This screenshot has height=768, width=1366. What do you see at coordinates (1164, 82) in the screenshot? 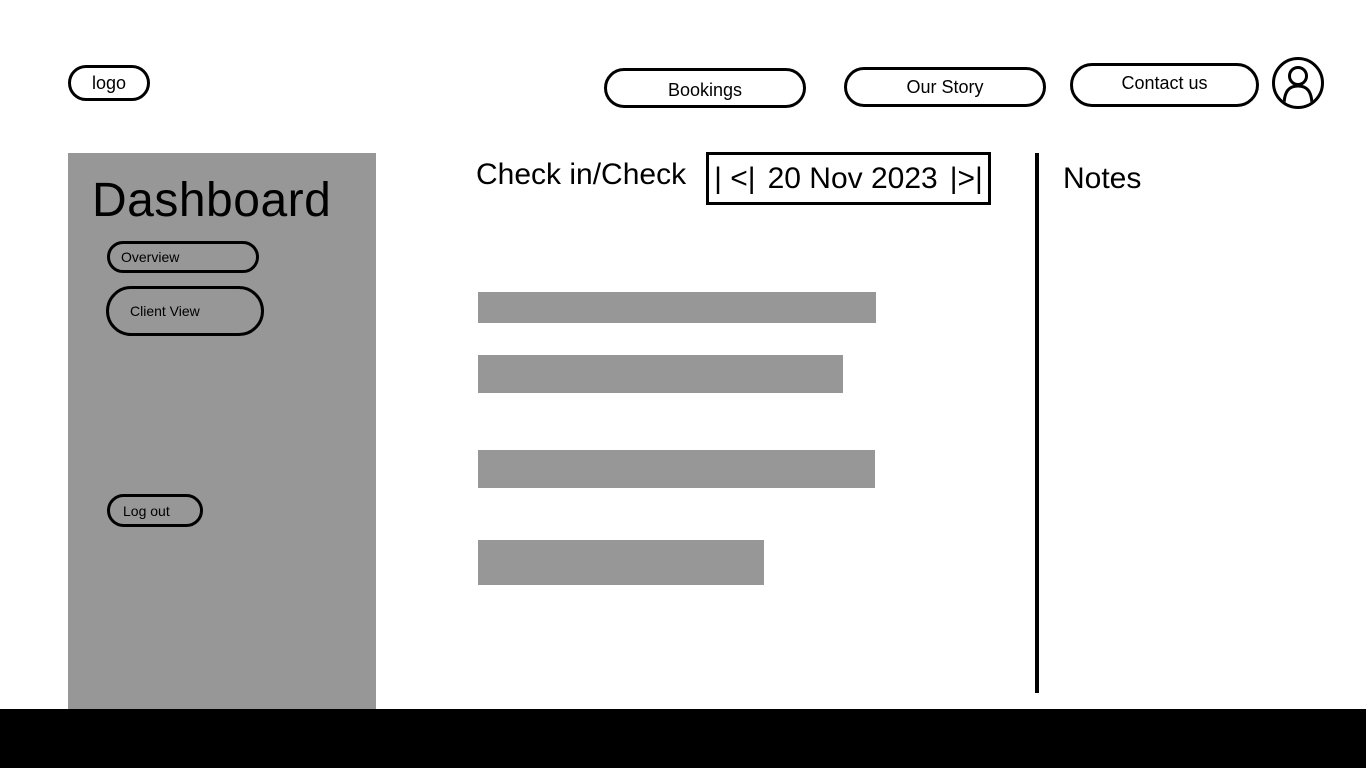
I see `nav-contact-label: Contact us` at bounding box center [1164, 82].